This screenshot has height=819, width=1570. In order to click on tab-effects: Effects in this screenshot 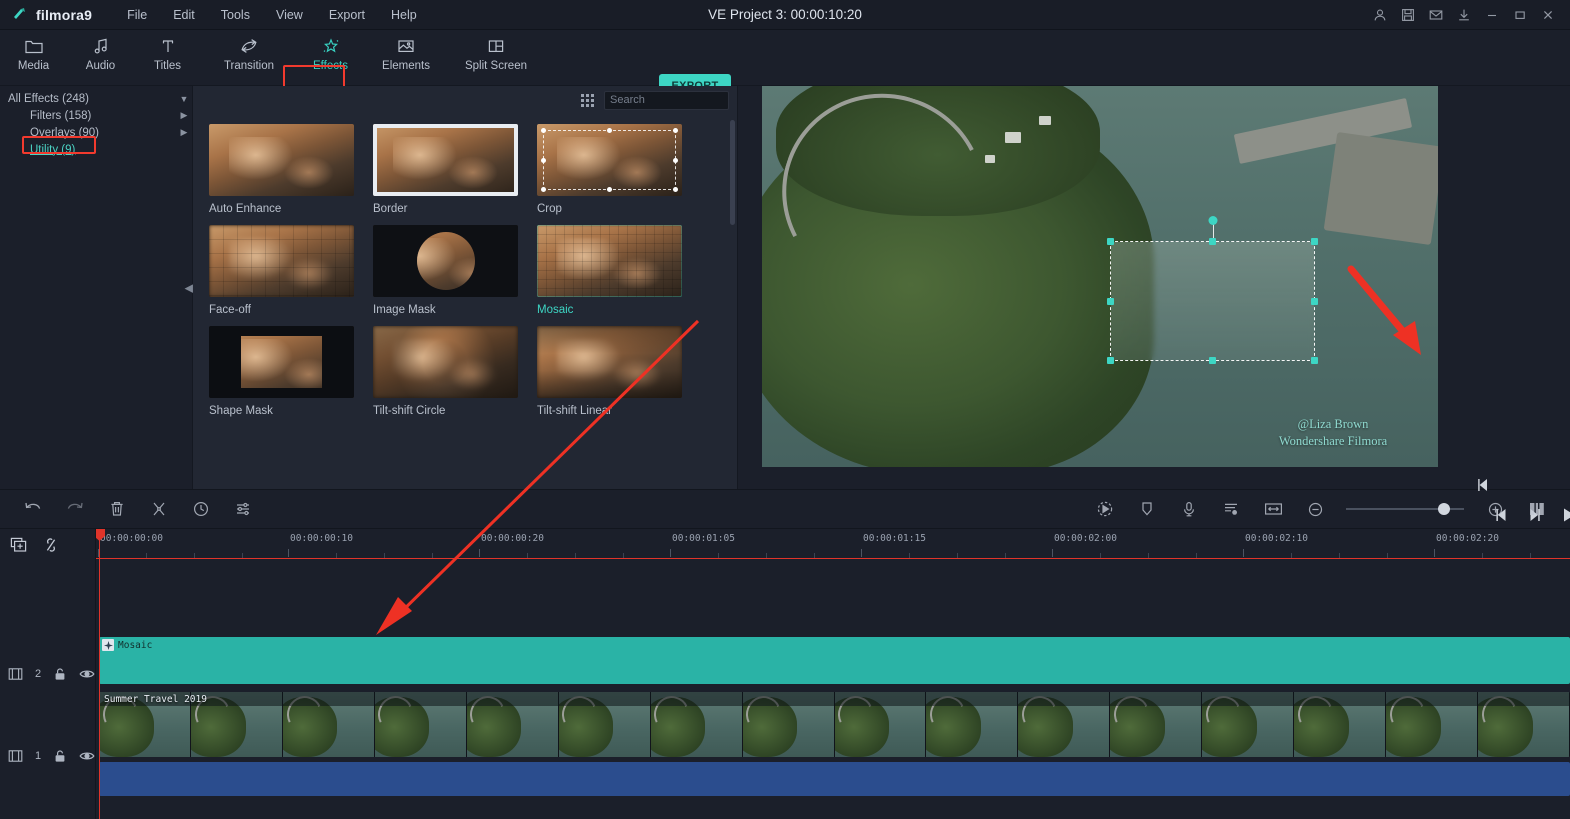, I will do `click(330, 51)`.